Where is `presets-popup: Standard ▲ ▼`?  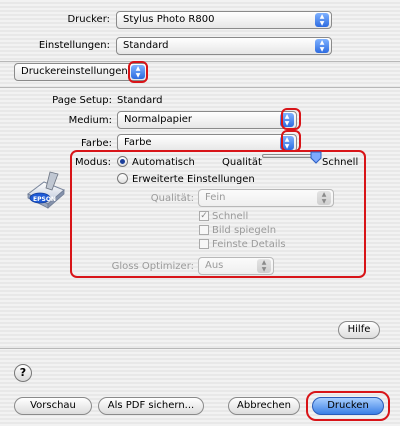
presets-popup: Standard ▲ ▼ is located at coordinates (224, 46).